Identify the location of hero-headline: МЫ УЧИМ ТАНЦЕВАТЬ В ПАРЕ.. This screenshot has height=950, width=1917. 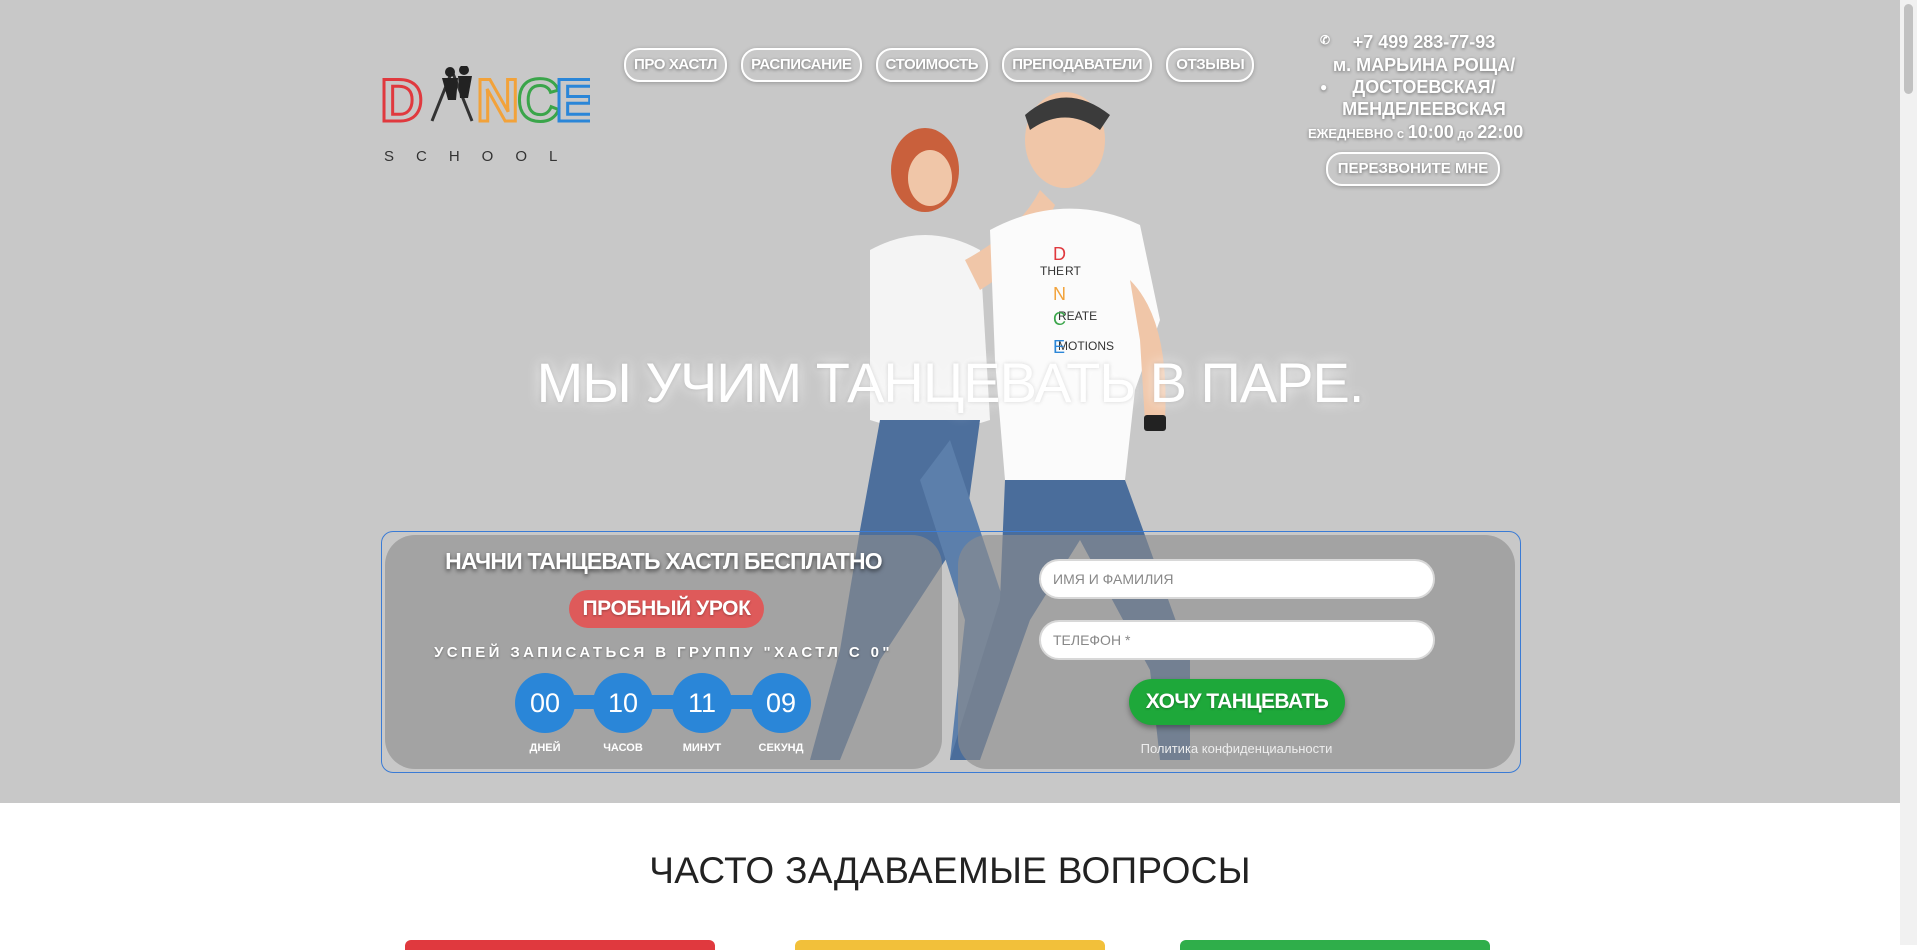
(950, 382).